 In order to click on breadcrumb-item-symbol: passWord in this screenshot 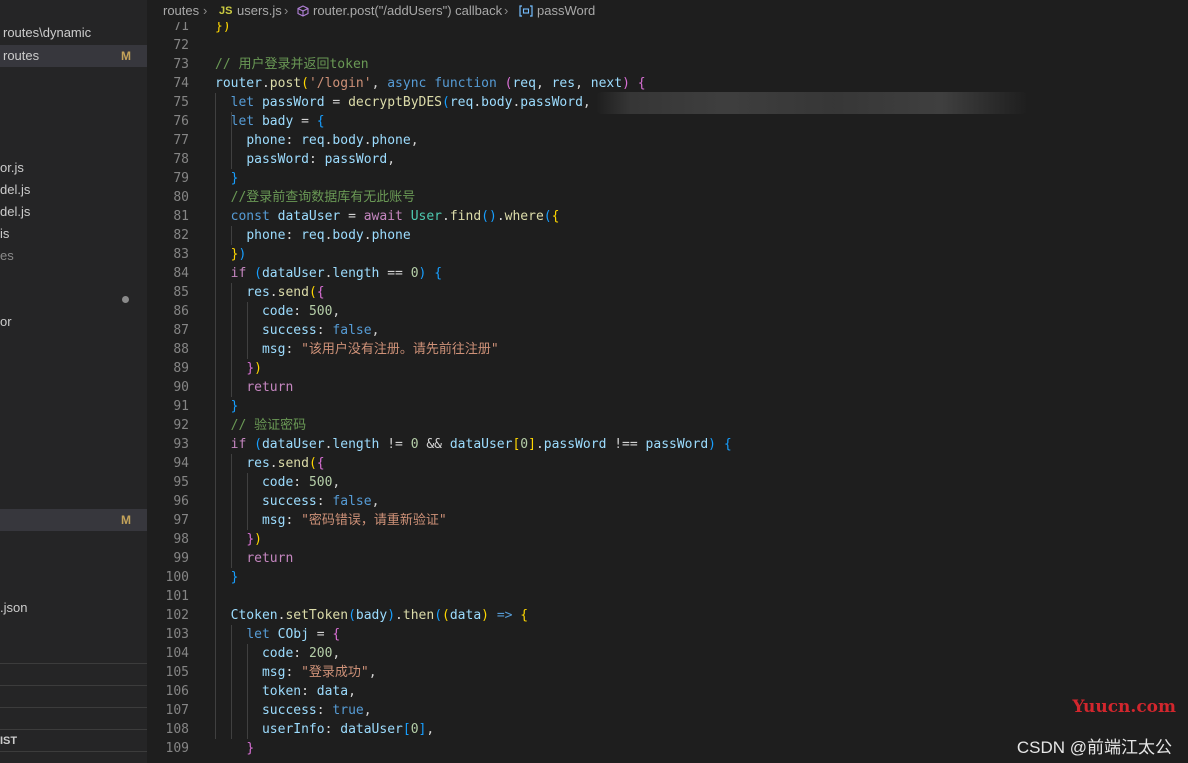, I will do `click(566, 11)`.